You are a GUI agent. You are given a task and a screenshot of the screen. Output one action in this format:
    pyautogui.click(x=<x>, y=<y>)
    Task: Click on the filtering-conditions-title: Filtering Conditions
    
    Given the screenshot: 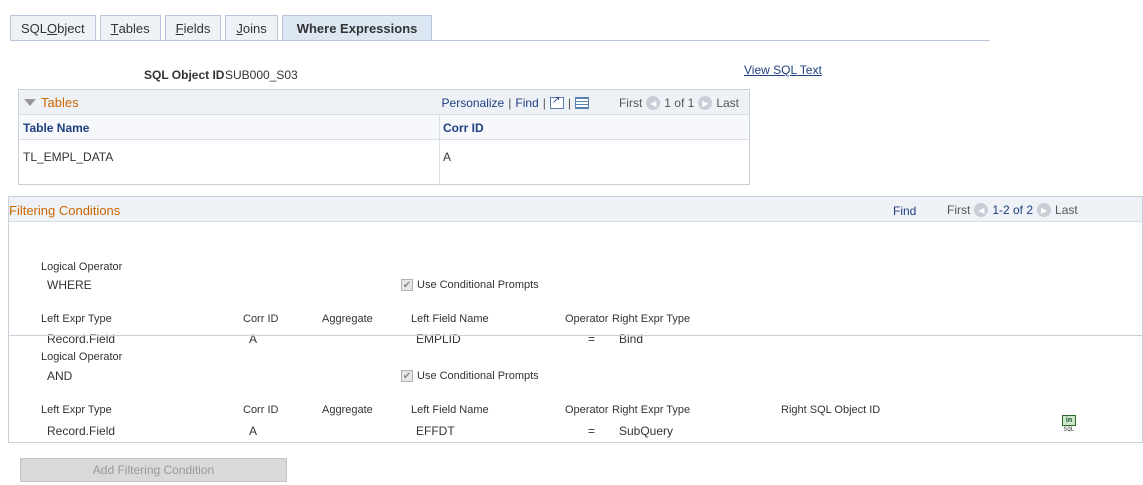 What is the action you would take?
    pyautogui.click(x=65, y=210)
    